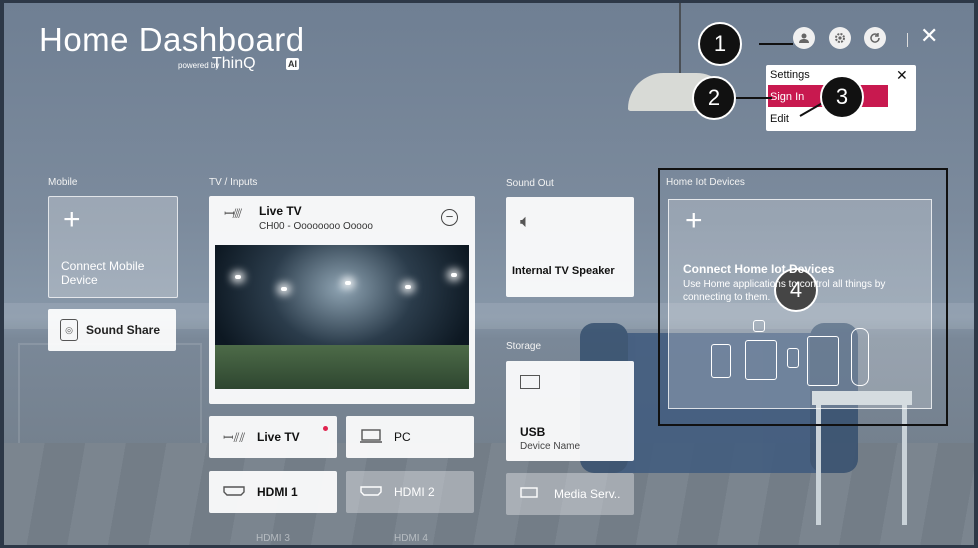 This screenshot has height=548, width=978. I want to click on input-live-tv: ꟷ⫽⫽ Live TV, so click(273, 437).